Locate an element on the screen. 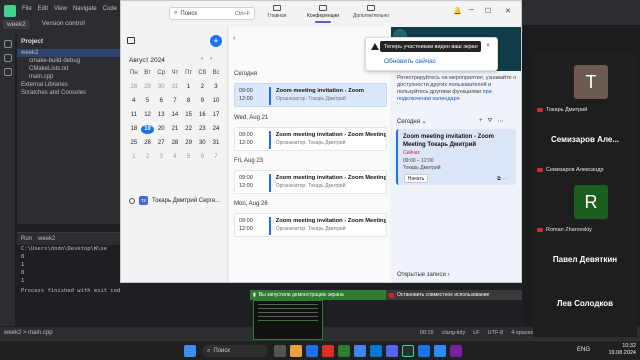  mini-calendar-day: 17 is located at coordinates (216, 115).